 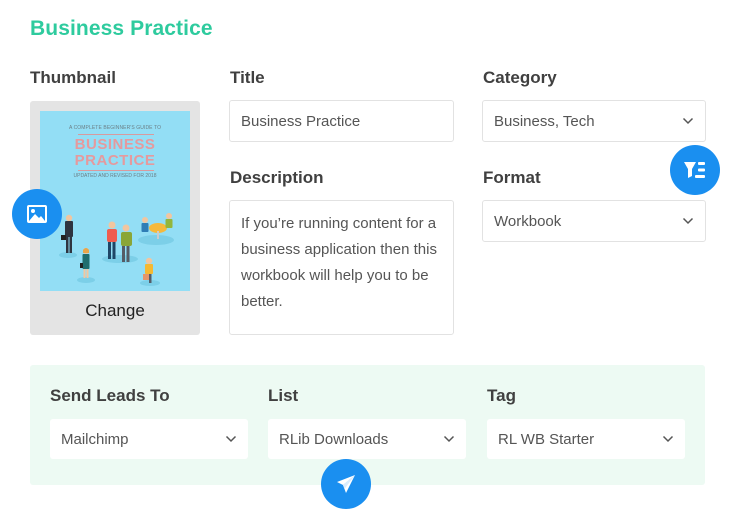 What do you see at coordinates (110, 395) in the screenshot?
I see `send-leads-to-label: Send Leads To` at bounding box center [110, 395].